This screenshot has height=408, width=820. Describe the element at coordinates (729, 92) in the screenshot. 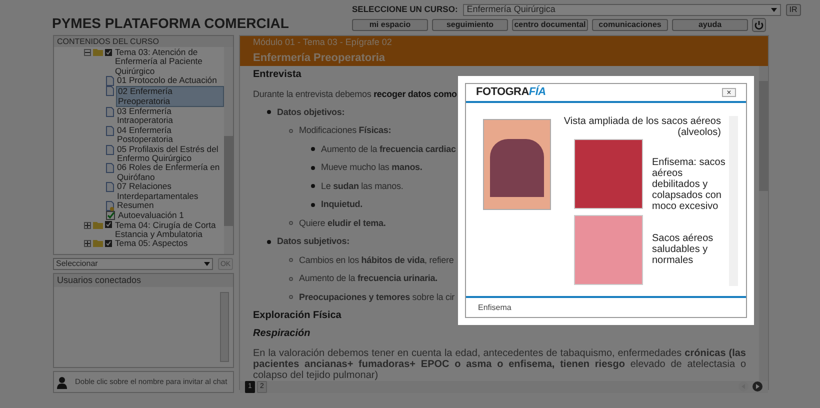

I see `close-button: ×` at that location.